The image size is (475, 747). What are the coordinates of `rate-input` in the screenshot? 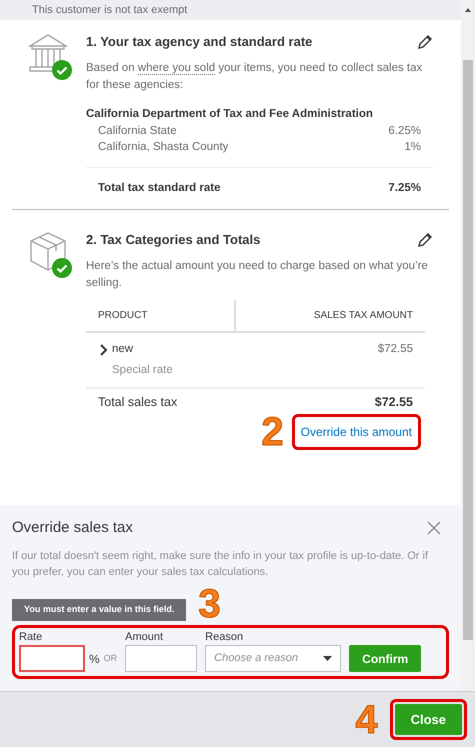 It's located at (52, 658).